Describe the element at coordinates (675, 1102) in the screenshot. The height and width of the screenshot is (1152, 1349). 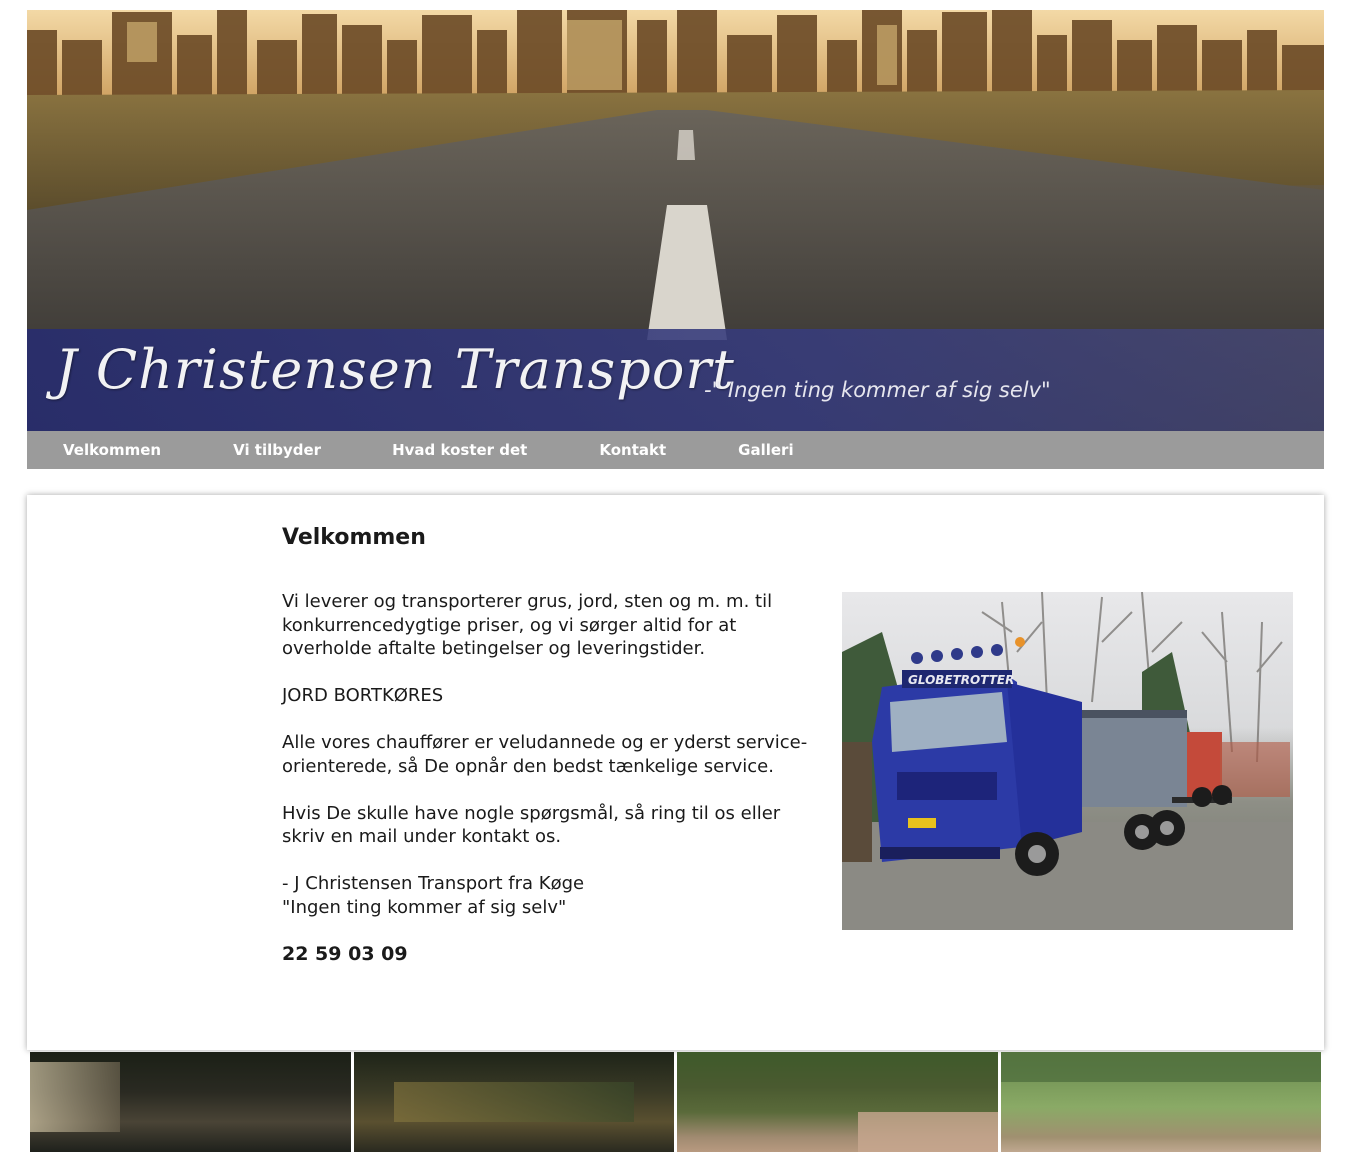
I see `gallery-strip` at that location.